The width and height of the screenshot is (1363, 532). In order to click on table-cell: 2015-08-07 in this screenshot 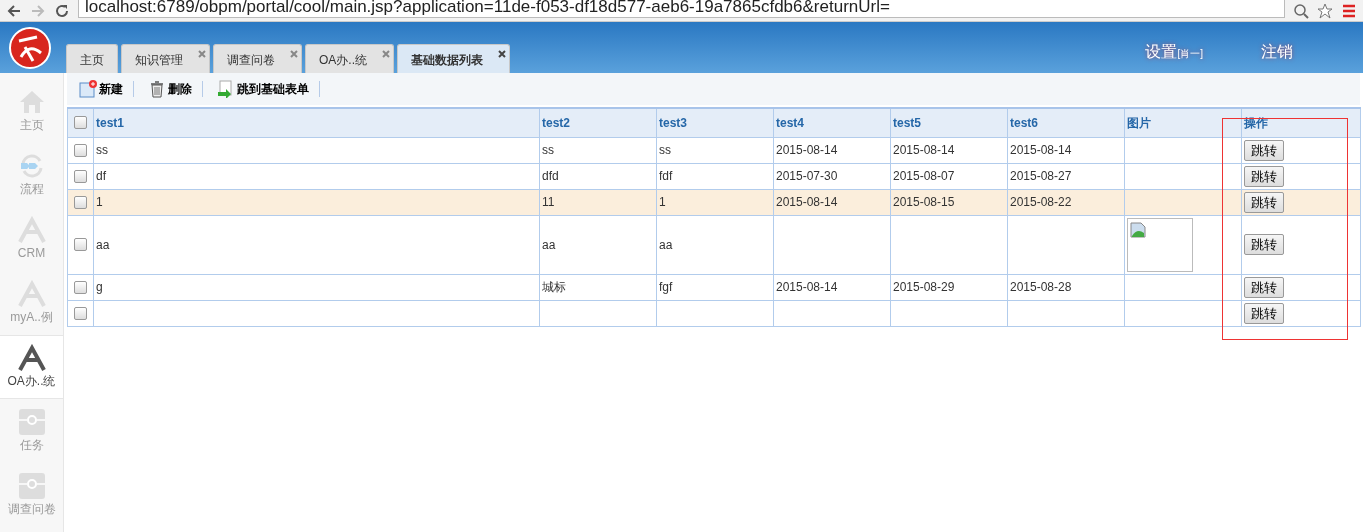, I will do `click(924, 176)`.